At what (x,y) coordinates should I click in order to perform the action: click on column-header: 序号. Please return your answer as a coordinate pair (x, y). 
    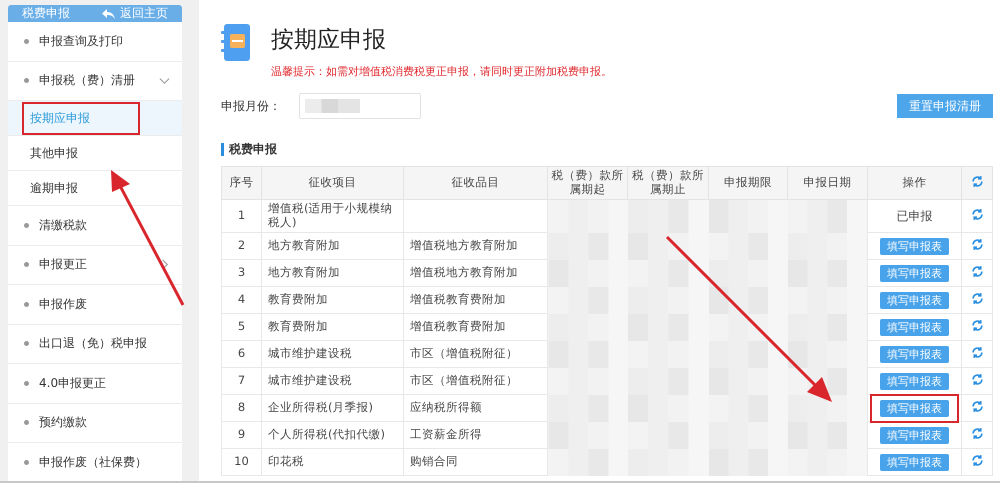
    Looking at the image, I should click on (242, 183).